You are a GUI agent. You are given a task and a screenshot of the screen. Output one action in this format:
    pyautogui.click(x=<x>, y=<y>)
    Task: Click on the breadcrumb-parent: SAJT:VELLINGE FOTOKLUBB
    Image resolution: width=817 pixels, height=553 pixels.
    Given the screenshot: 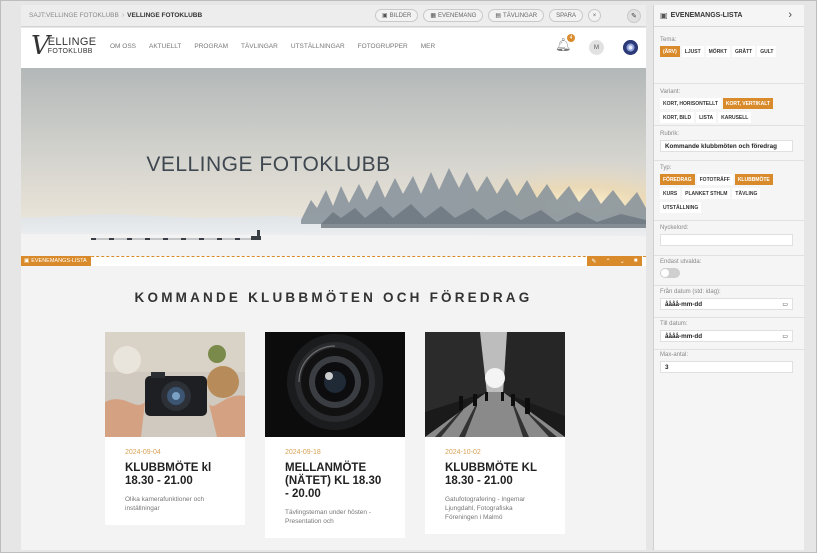 What is the action you would take?
    pyautogui.click(x=74, y=15)
    